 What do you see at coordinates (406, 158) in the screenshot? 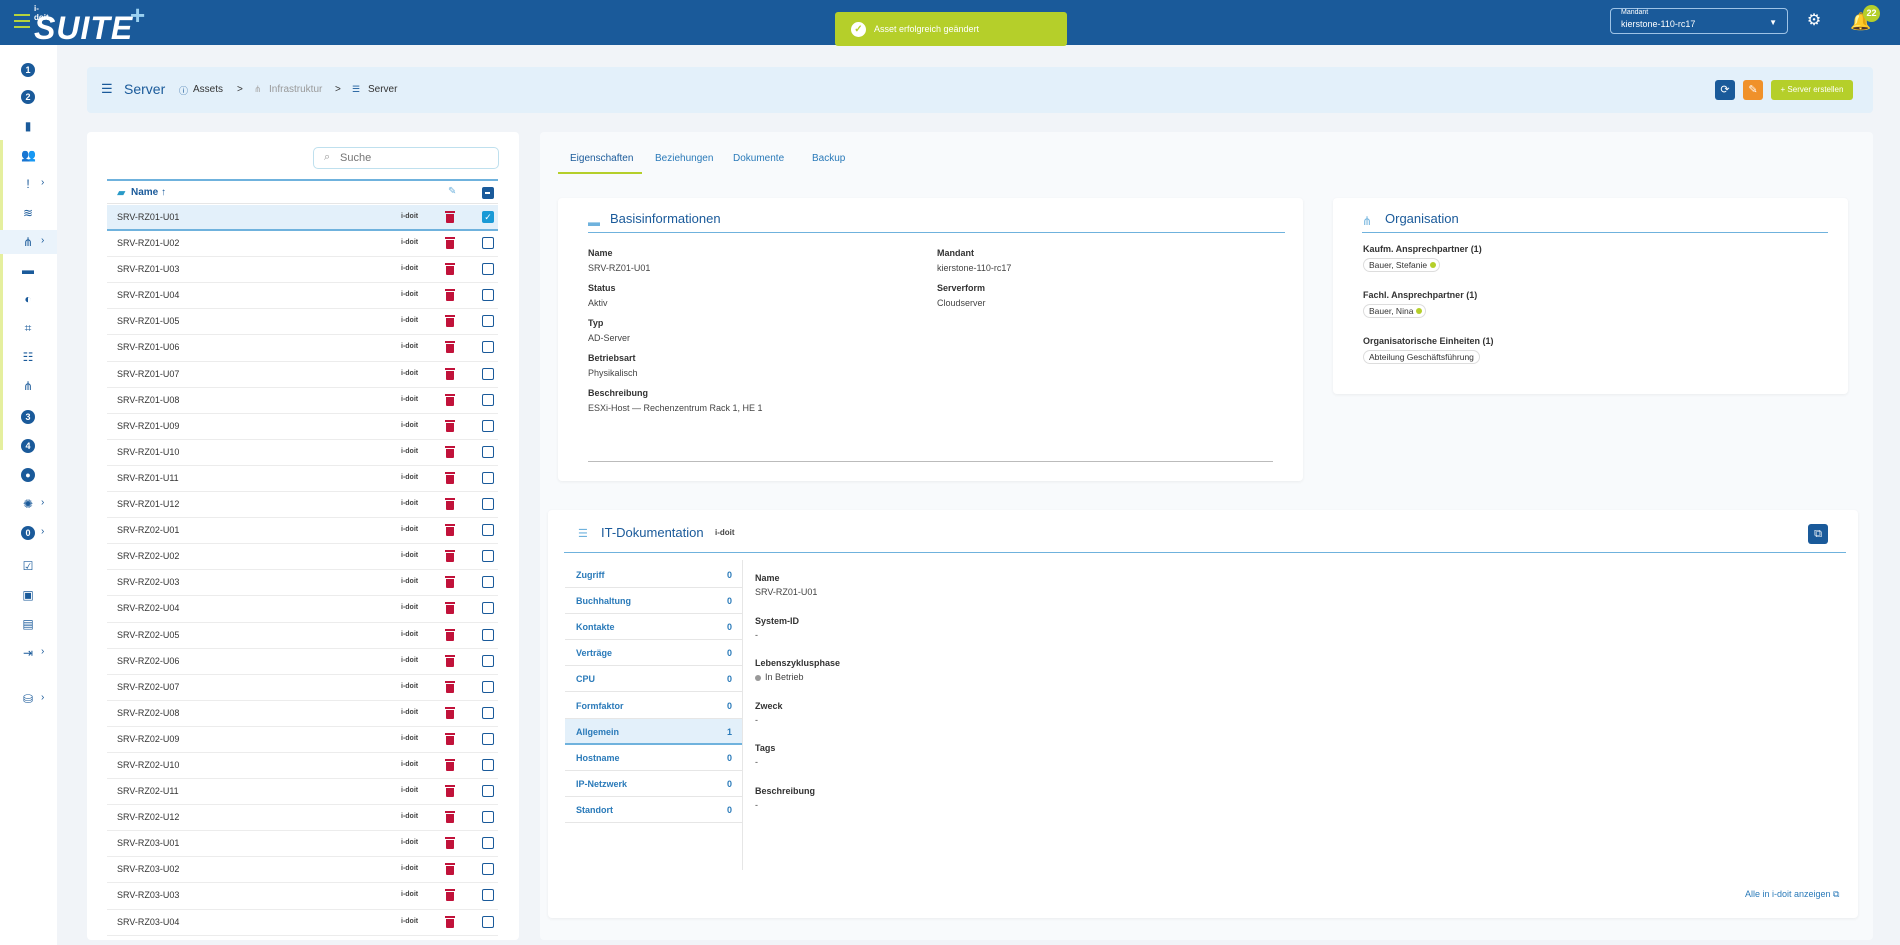
I see `search-box: ⌕` at bounding box center [406, 158].